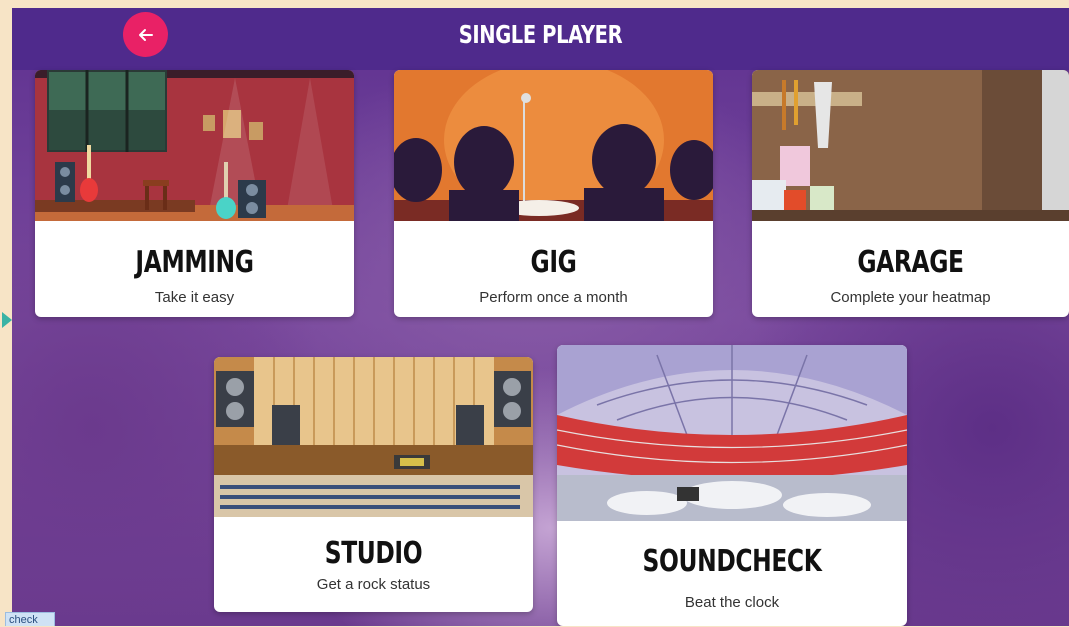 The height and width of the screenshot is (627, 1069). Describe the element at coordinates (910, 262) in the screenshot. I see `mode-name-garage: GARAGE` at that location.